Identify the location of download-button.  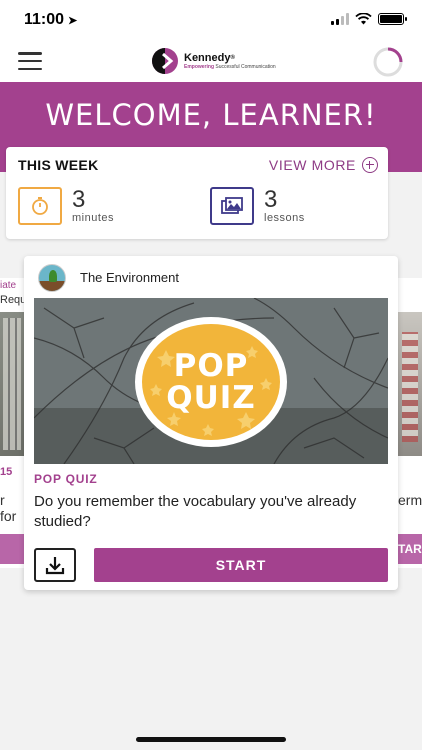
(55, 565).